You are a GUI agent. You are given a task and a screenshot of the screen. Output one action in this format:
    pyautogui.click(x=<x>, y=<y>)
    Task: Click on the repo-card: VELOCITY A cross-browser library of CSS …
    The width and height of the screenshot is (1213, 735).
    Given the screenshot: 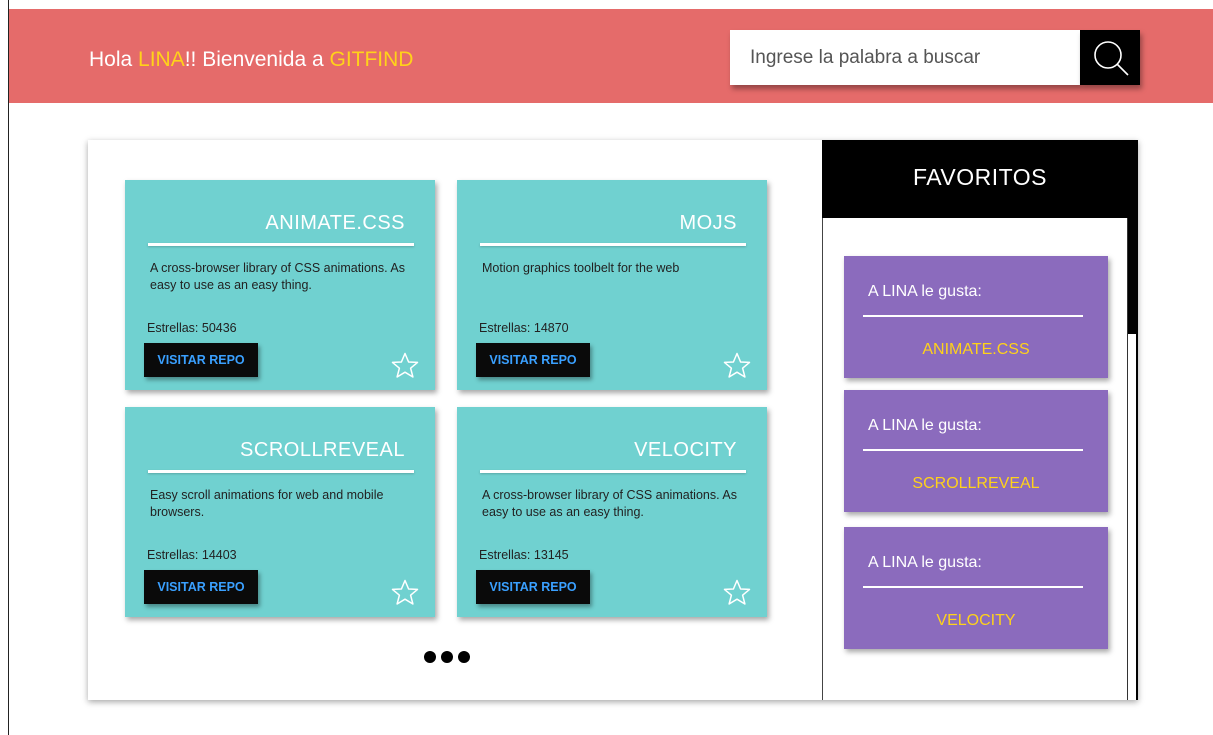 What is the action you would take?
    pyautogui.click(x=612, y=512)
    